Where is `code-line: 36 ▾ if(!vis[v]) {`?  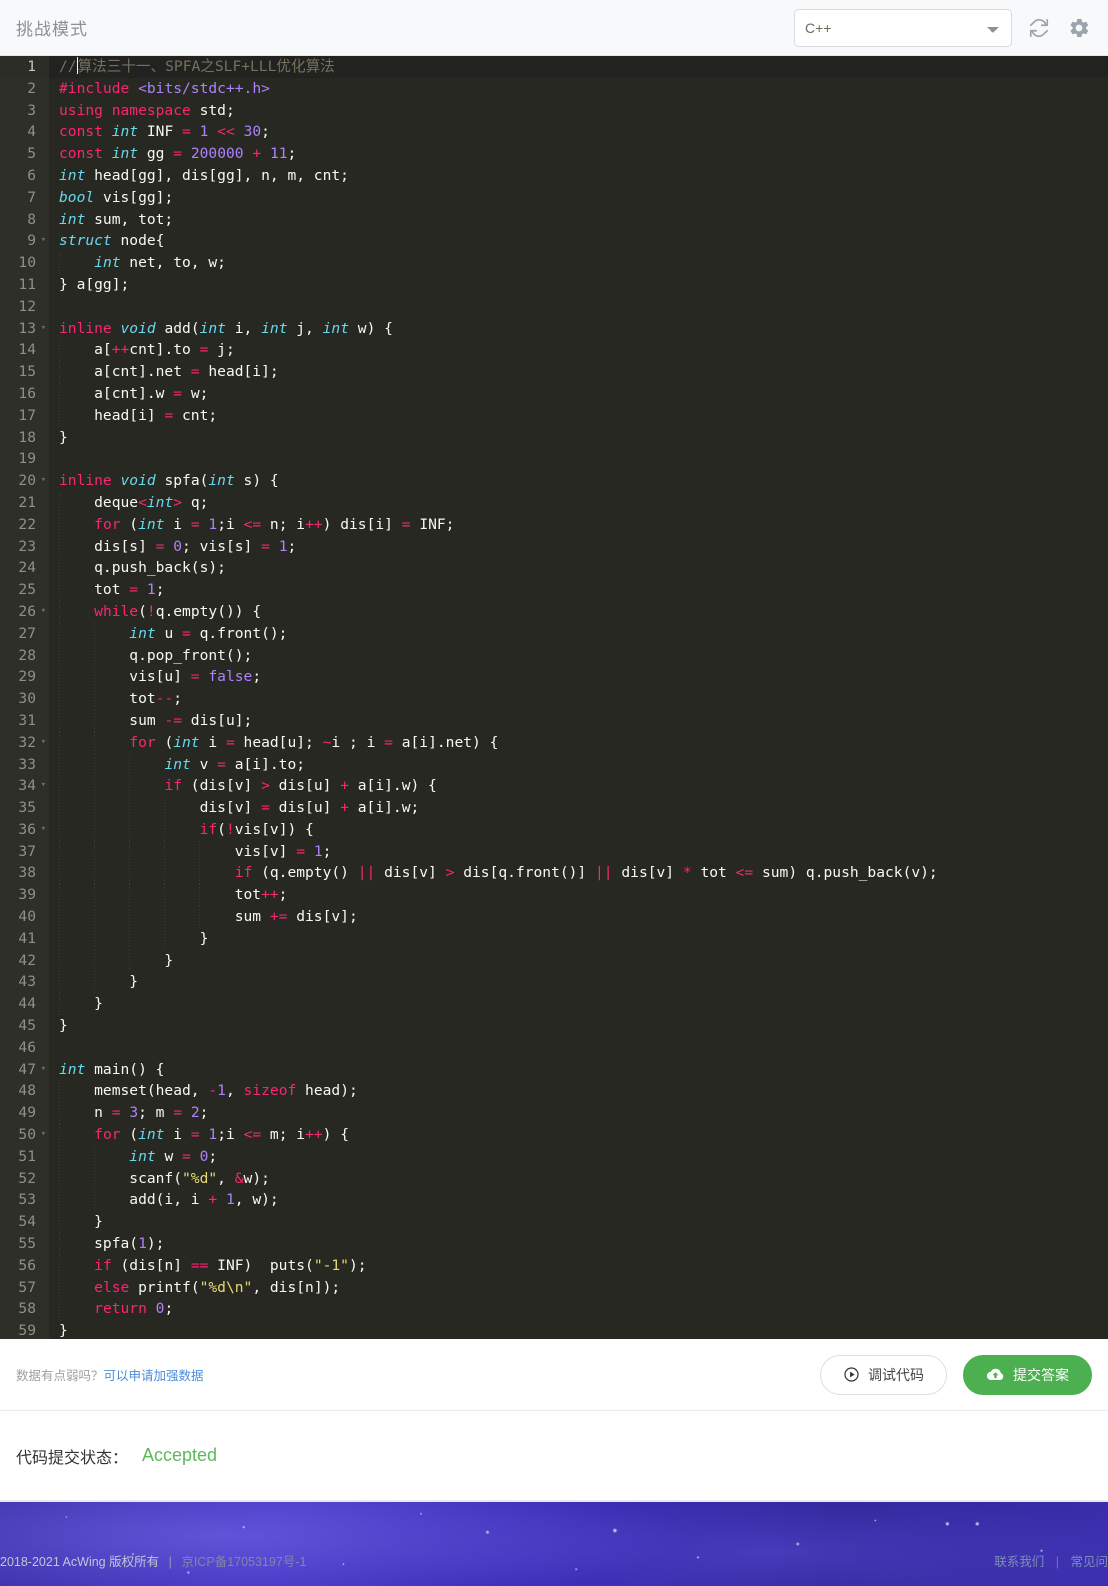 code-line: 36 ▾ if(!vis[v]) { is located at coordinates (554, 829).